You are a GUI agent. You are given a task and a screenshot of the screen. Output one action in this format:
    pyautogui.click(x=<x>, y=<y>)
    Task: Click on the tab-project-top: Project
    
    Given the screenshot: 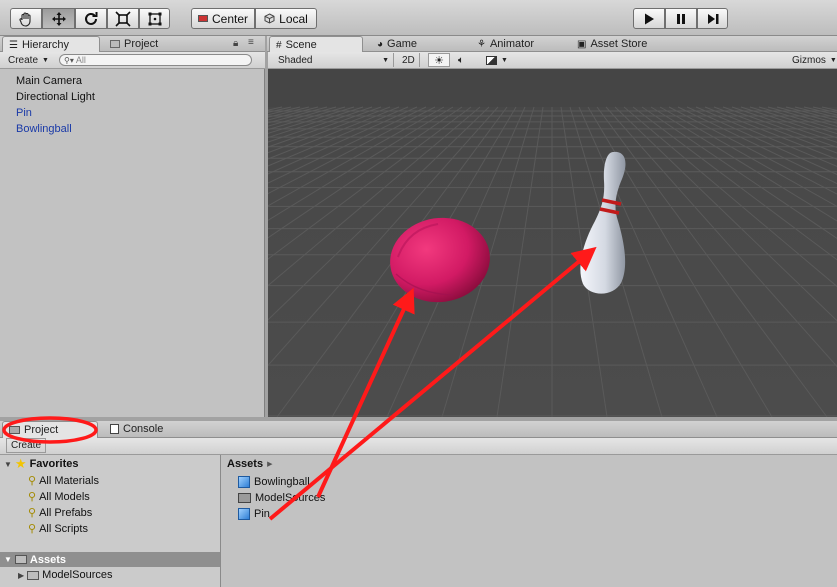 What is the action you would take?
    pyautogui.click(x=134, y=44)
    